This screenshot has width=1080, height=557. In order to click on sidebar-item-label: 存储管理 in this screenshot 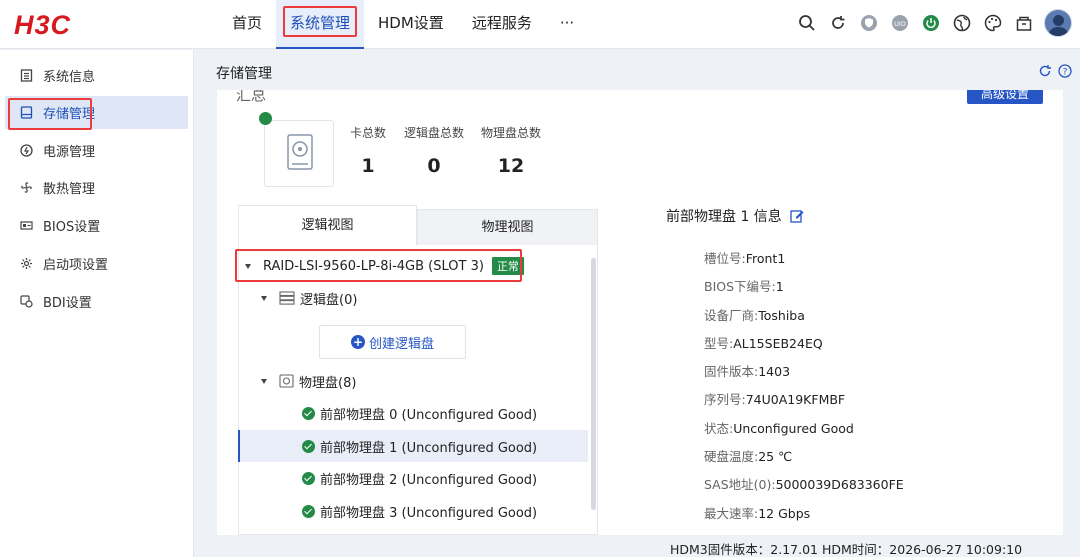, I will do `click(69, 114)`.